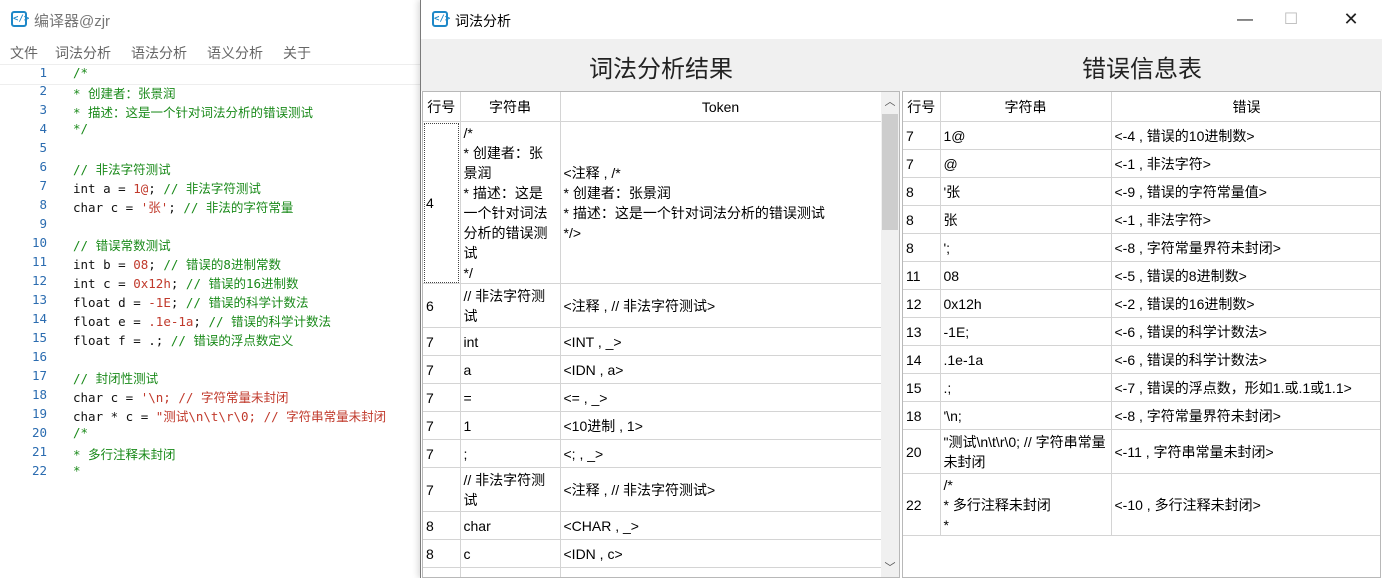  Describe the element at coordinates (922, 107) in the screenshot. I see `column-header-line: 行号` at that location.